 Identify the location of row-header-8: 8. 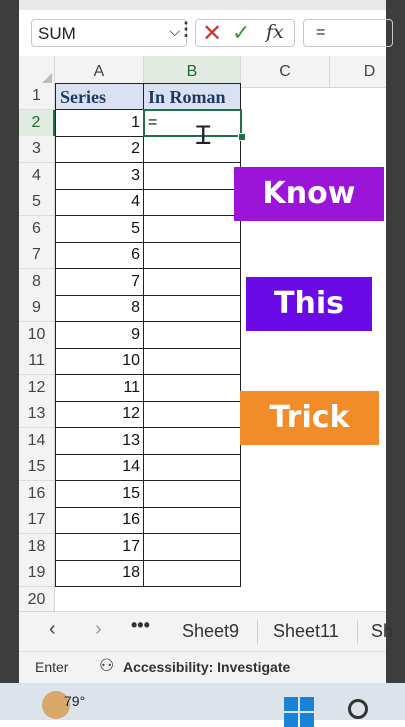
(37, 282).